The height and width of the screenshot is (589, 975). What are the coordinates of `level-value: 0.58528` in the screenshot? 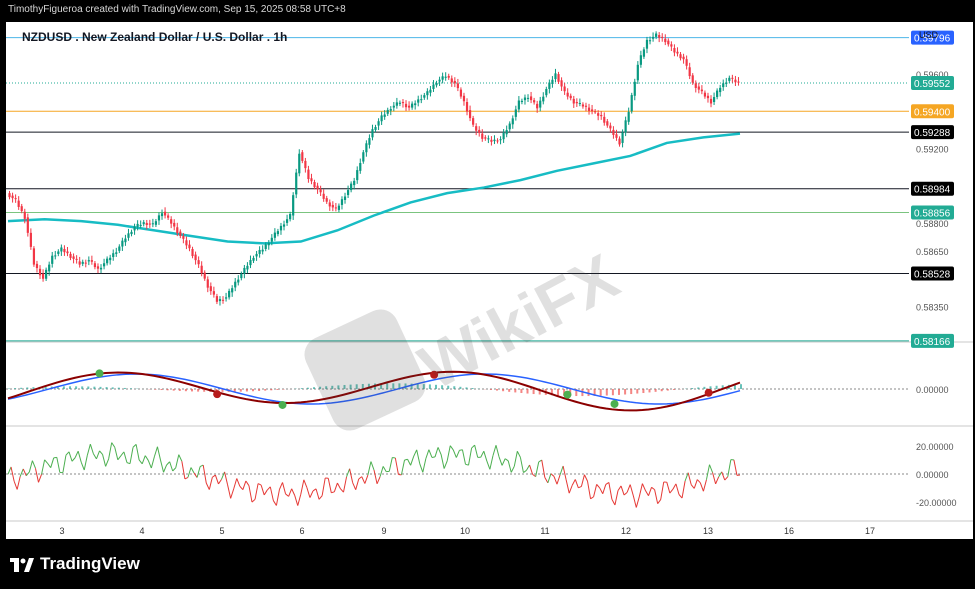 It's located at (932, 275).